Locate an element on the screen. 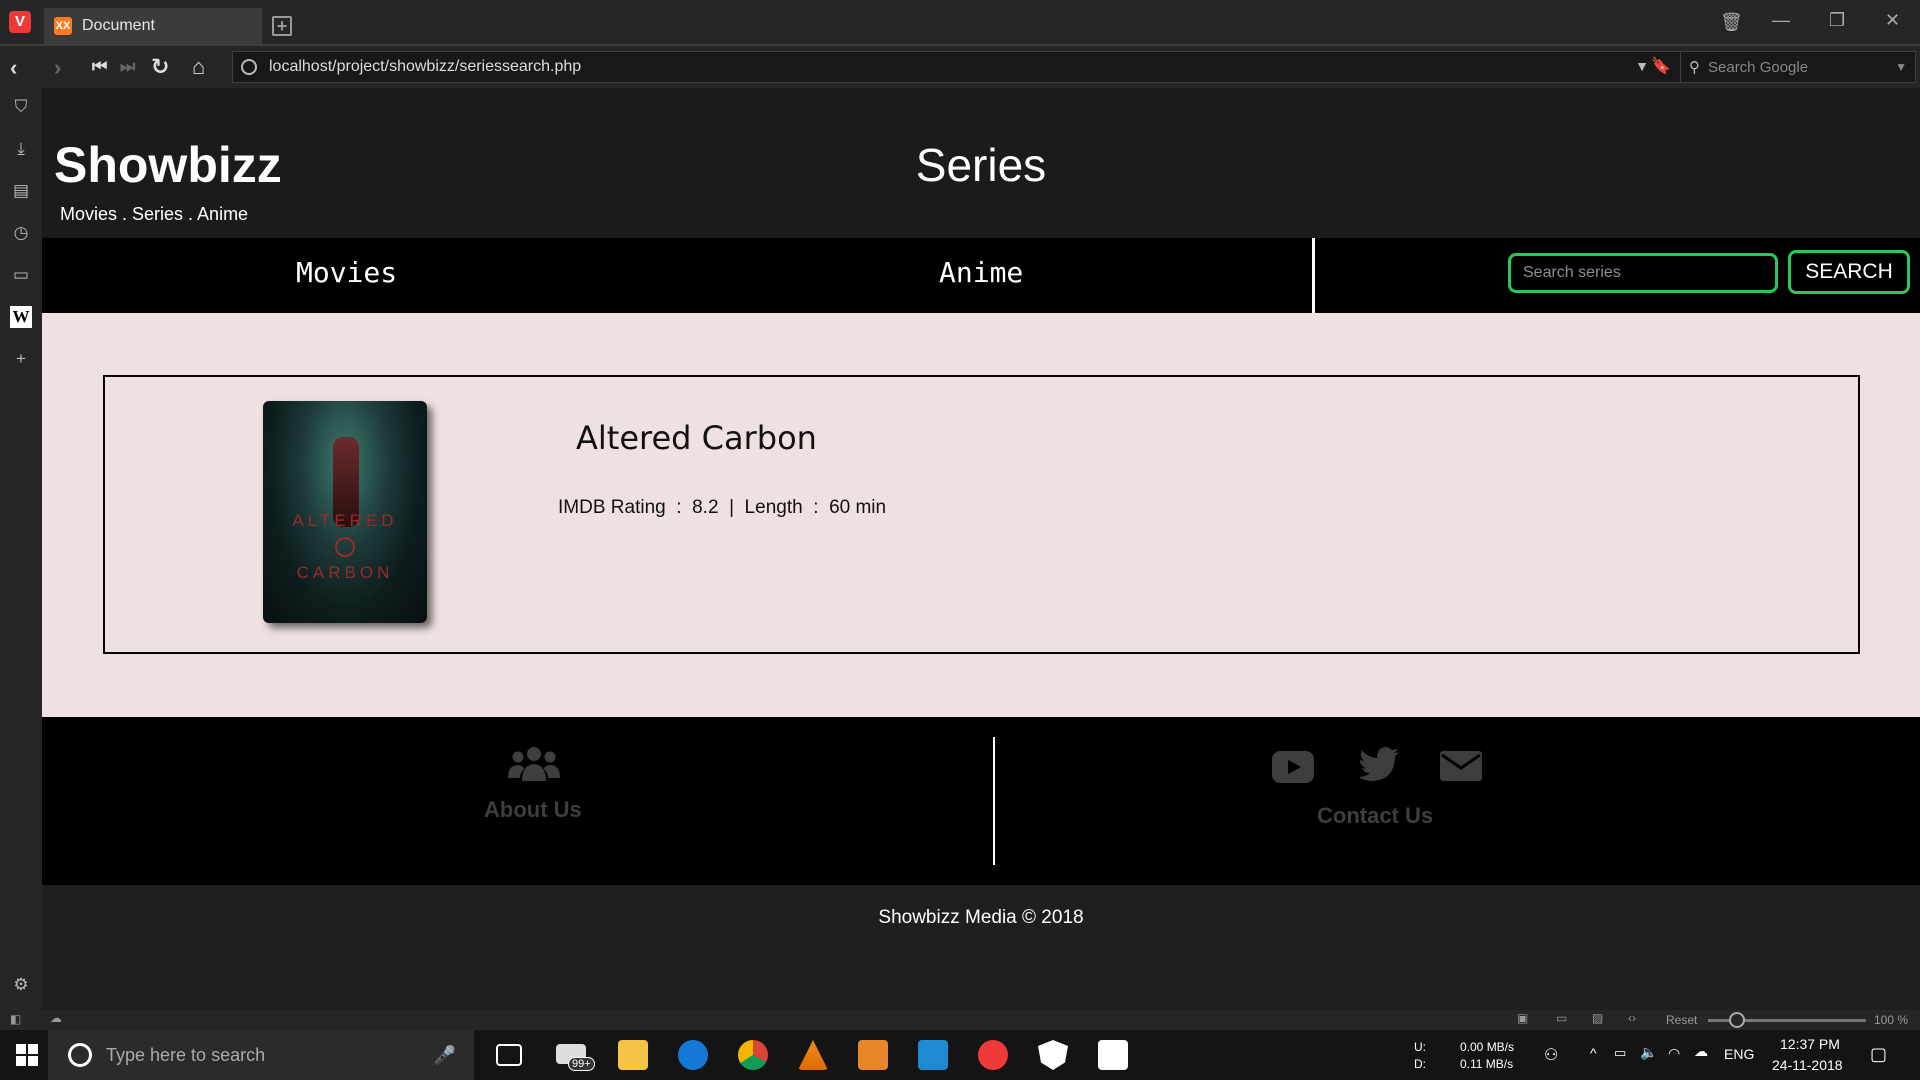 The width and height of the screenshot is (1920, 1080). add-panel-icon: + is located at coordinates (21, 359).